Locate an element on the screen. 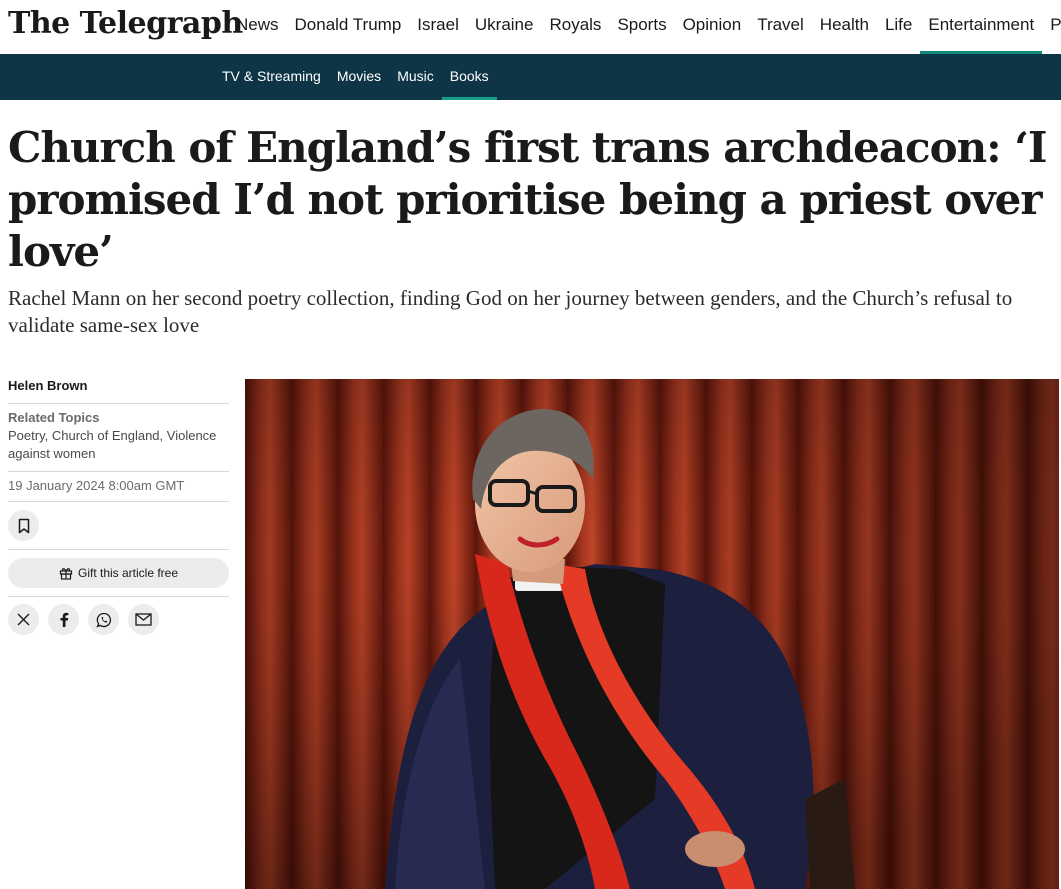  subnav-item-music: Music is located at coordinates (415, 77).